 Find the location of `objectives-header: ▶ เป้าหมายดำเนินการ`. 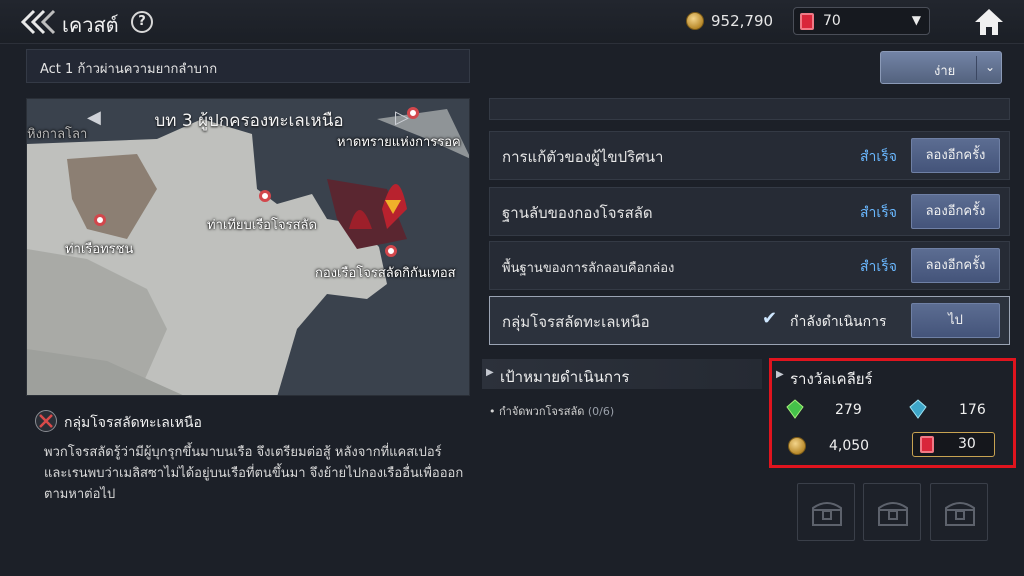

objectives-header: ▶ เป้าหมายดำเนินการ is located at coordinates (622, 374).